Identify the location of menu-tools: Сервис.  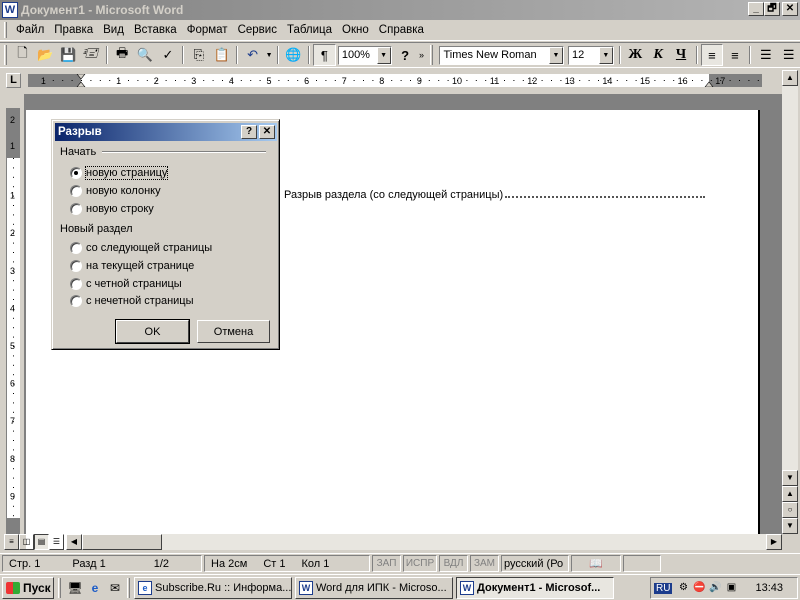
(257, 30).